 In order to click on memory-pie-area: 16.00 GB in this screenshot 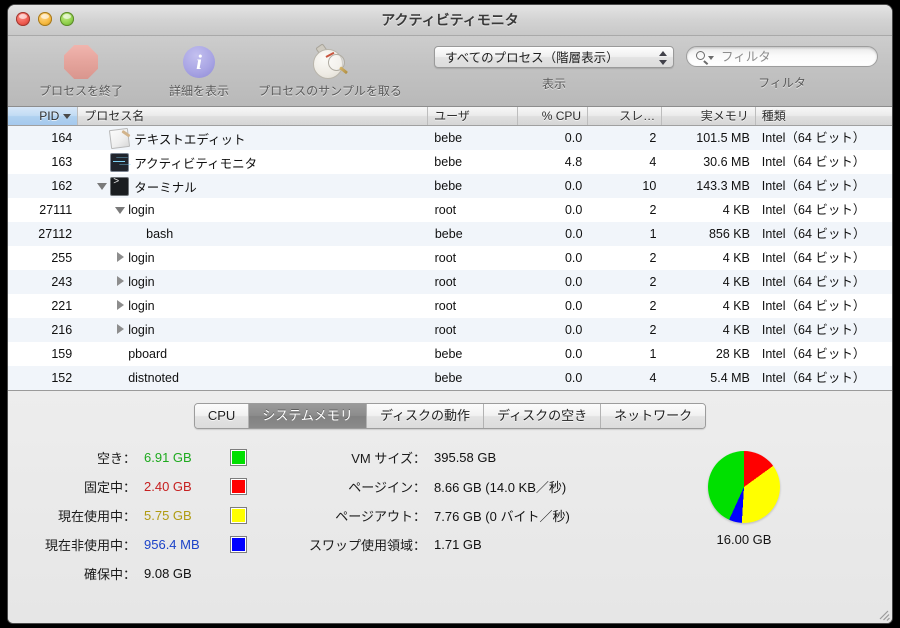, I will do `click(744, 515)`.